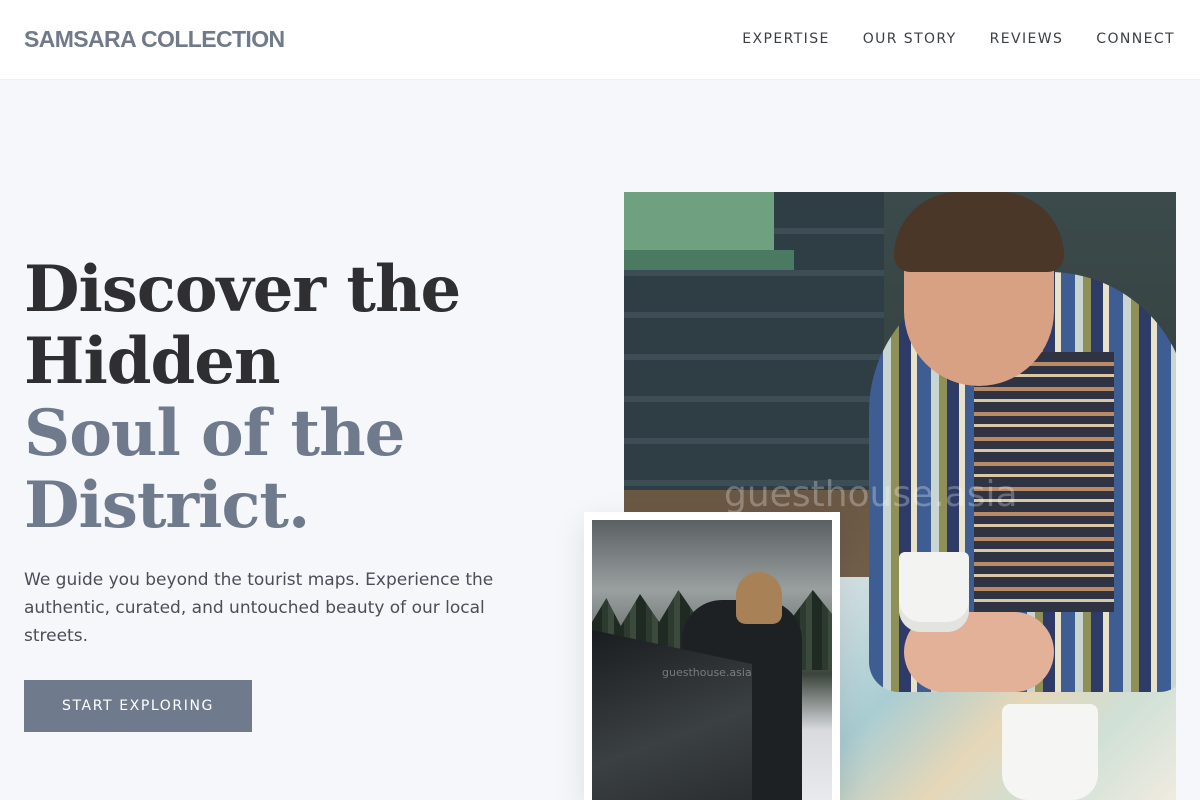 The image size is (1200, 800). Describe the element at coordinates (1027, 39) in the screenshot. I see `nav-reviews: REVIEWS` at that location.